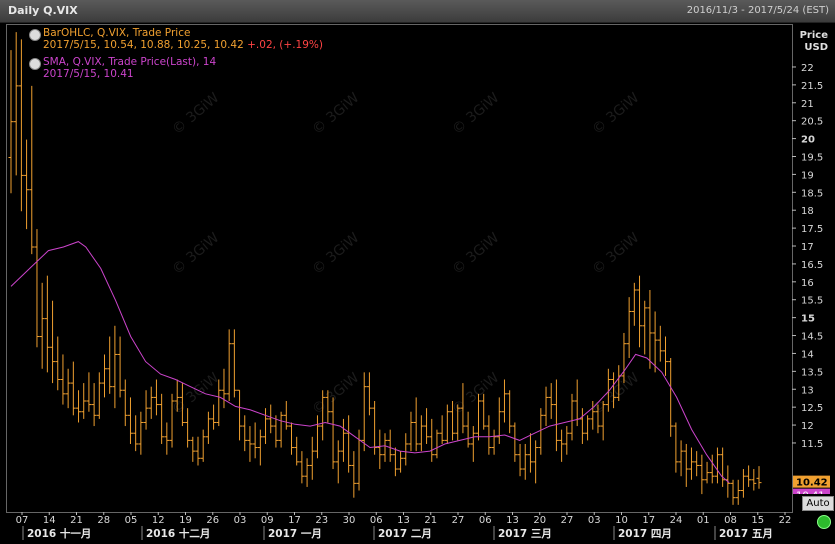  I want to click on x-tick-label: 09, so click(267, 520).